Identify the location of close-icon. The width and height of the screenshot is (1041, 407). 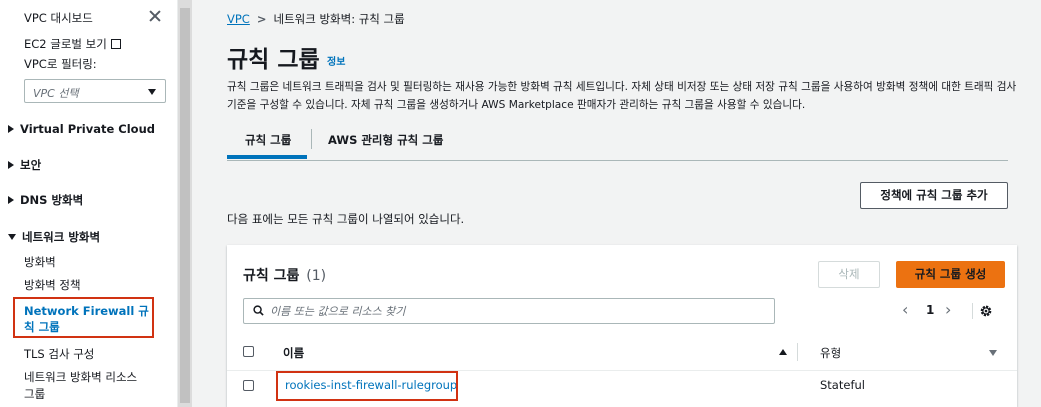
(155, 16).